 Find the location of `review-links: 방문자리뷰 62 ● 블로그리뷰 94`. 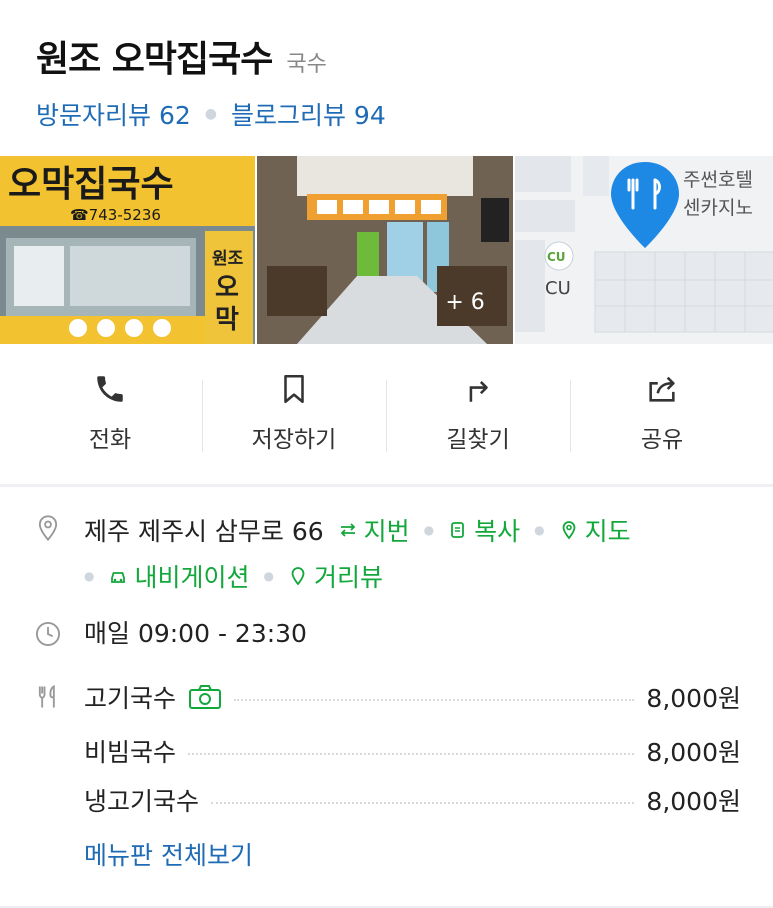

review-links: 방문자리뷰 62 ● 블로그리뷰 94 is located at coordinates (394, 114).